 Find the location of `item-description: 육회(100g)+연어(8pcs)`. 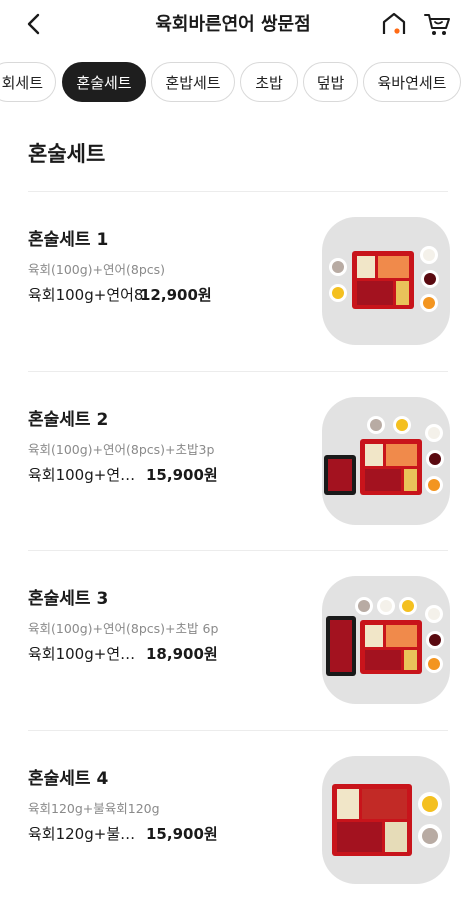

item-description: 육회(100g)+연어(8pcs) is located at coordinates (97, 269).